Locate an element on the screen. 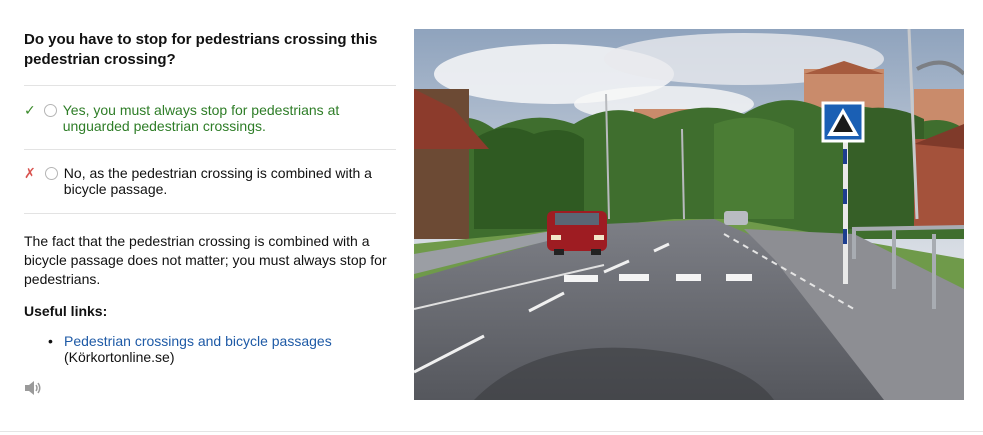 The height and width of the screenshot is (435, 983). cross-icon: ✗ is located at coordinates (30, 173).